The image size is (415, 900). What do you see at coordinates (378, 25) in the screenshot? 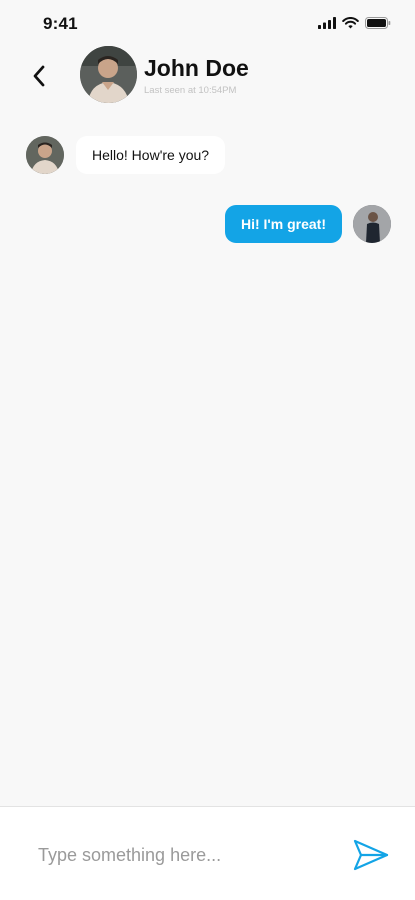
I see `battery-icon` at bounding box center [378, 25].